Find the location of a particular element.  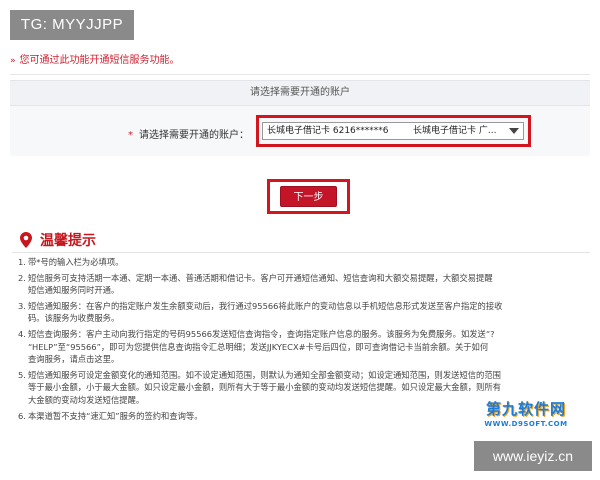

account-label: * 请选择需要开通的账户： is located at coordinates (188, 133).